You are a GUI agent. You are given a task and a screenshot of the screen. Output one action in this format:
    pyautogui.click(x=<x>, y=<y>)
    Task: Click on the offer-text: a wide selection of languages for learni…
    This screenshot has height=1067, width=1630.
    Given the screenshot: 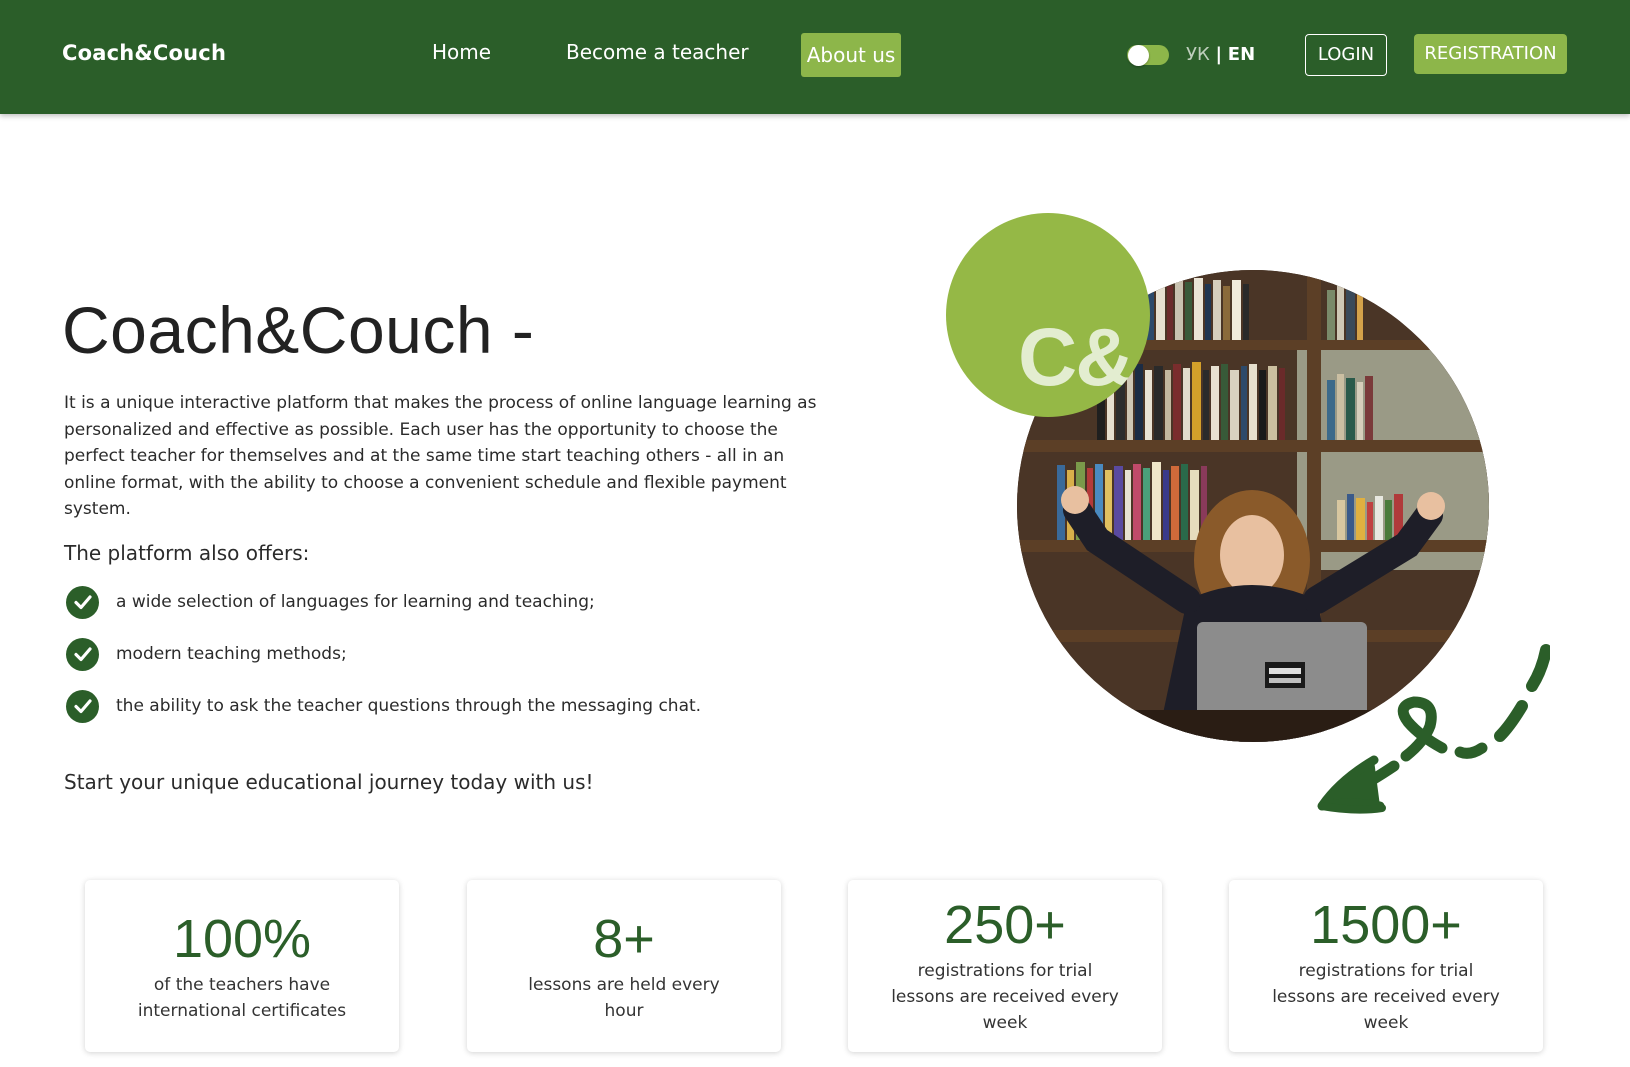 What is the action you would take?
    pyautogui.click(x=355, y=602)
    